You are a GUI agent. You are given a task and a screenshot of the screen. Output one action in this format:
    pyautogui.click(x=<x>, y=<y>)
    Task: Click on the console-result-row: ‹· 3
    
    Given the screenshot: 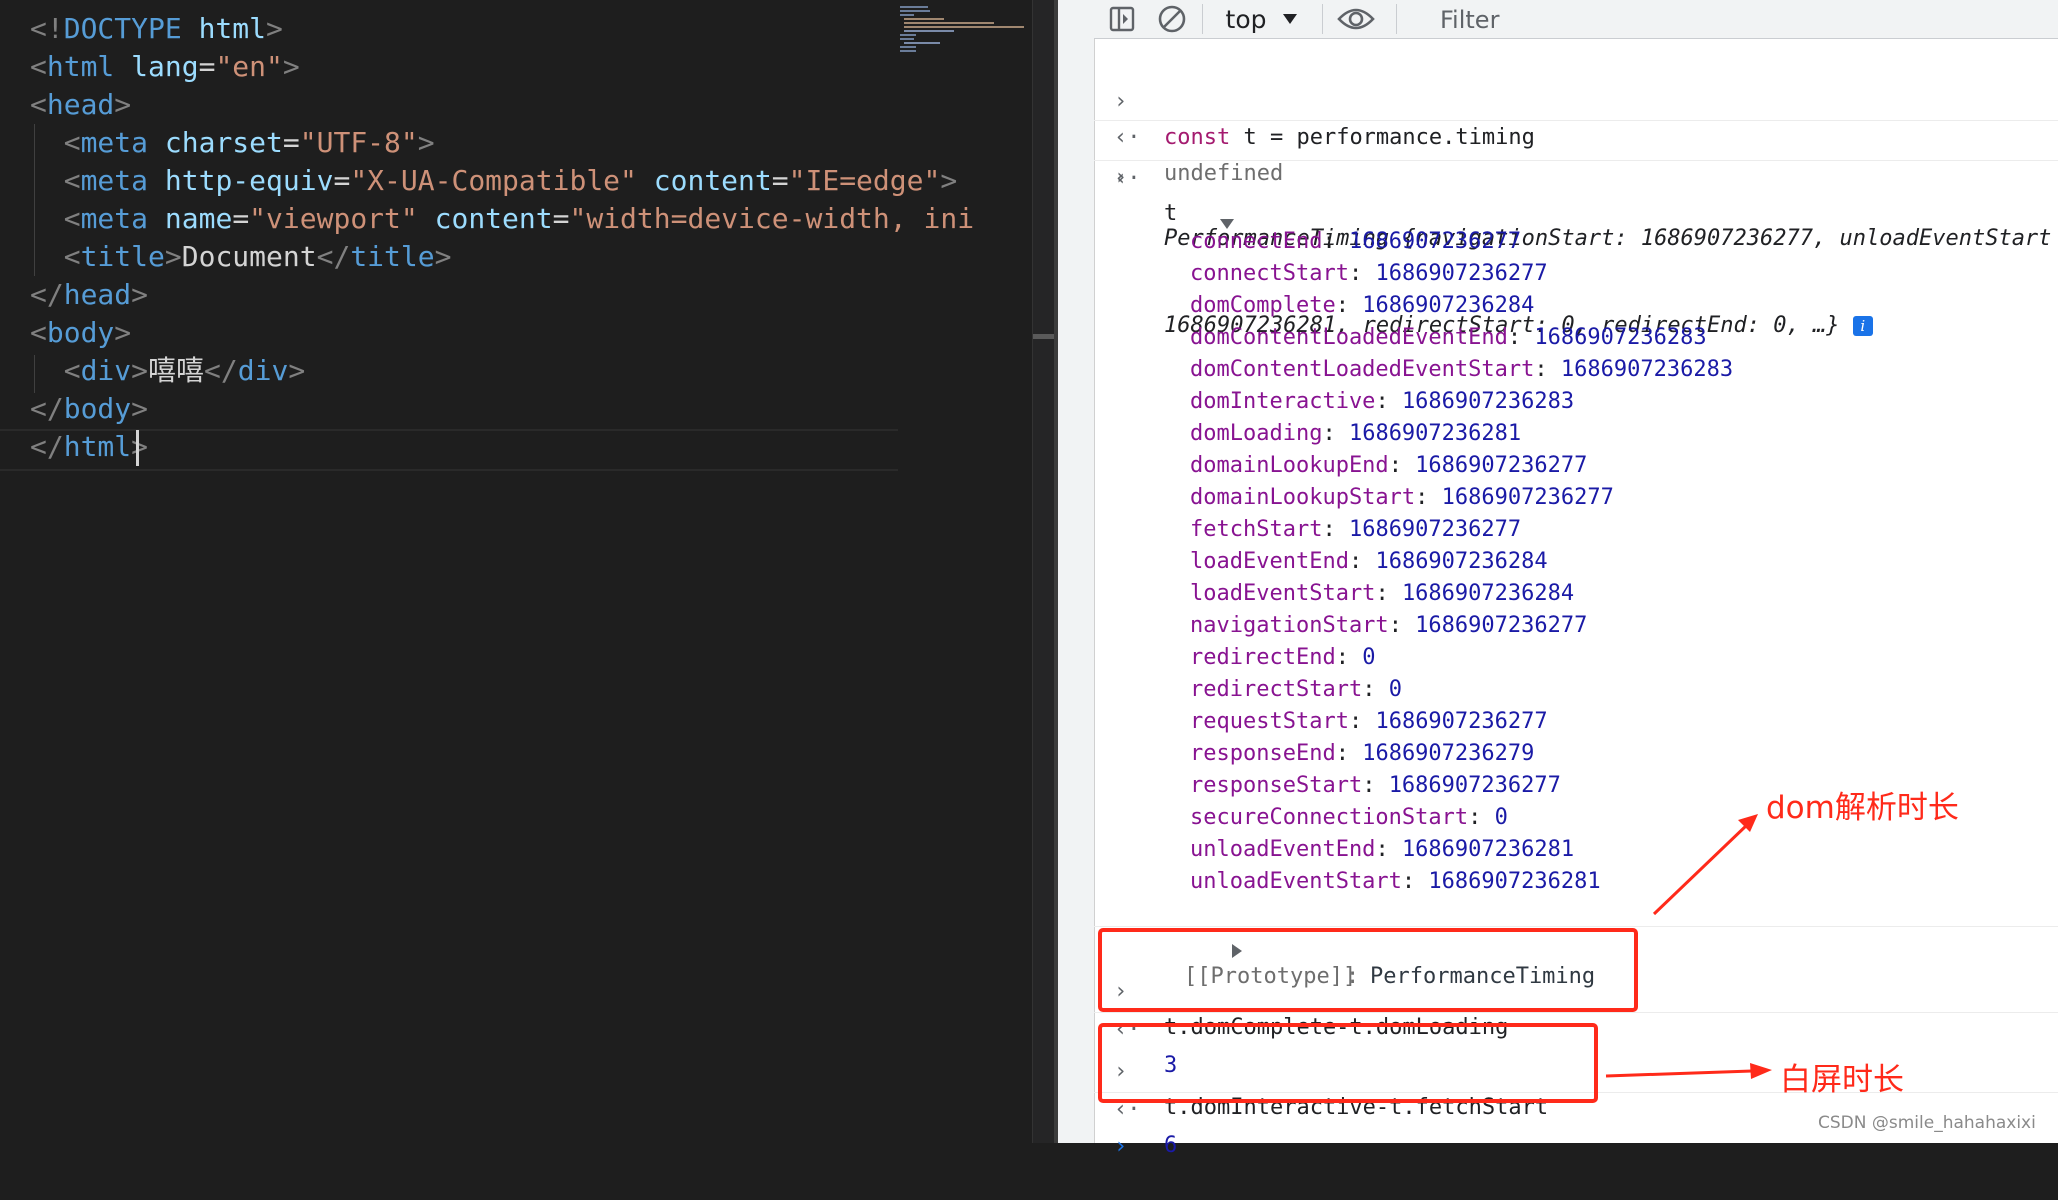 What is the action you would take?
    pyautogui.click(x=1576, y=1027)
    